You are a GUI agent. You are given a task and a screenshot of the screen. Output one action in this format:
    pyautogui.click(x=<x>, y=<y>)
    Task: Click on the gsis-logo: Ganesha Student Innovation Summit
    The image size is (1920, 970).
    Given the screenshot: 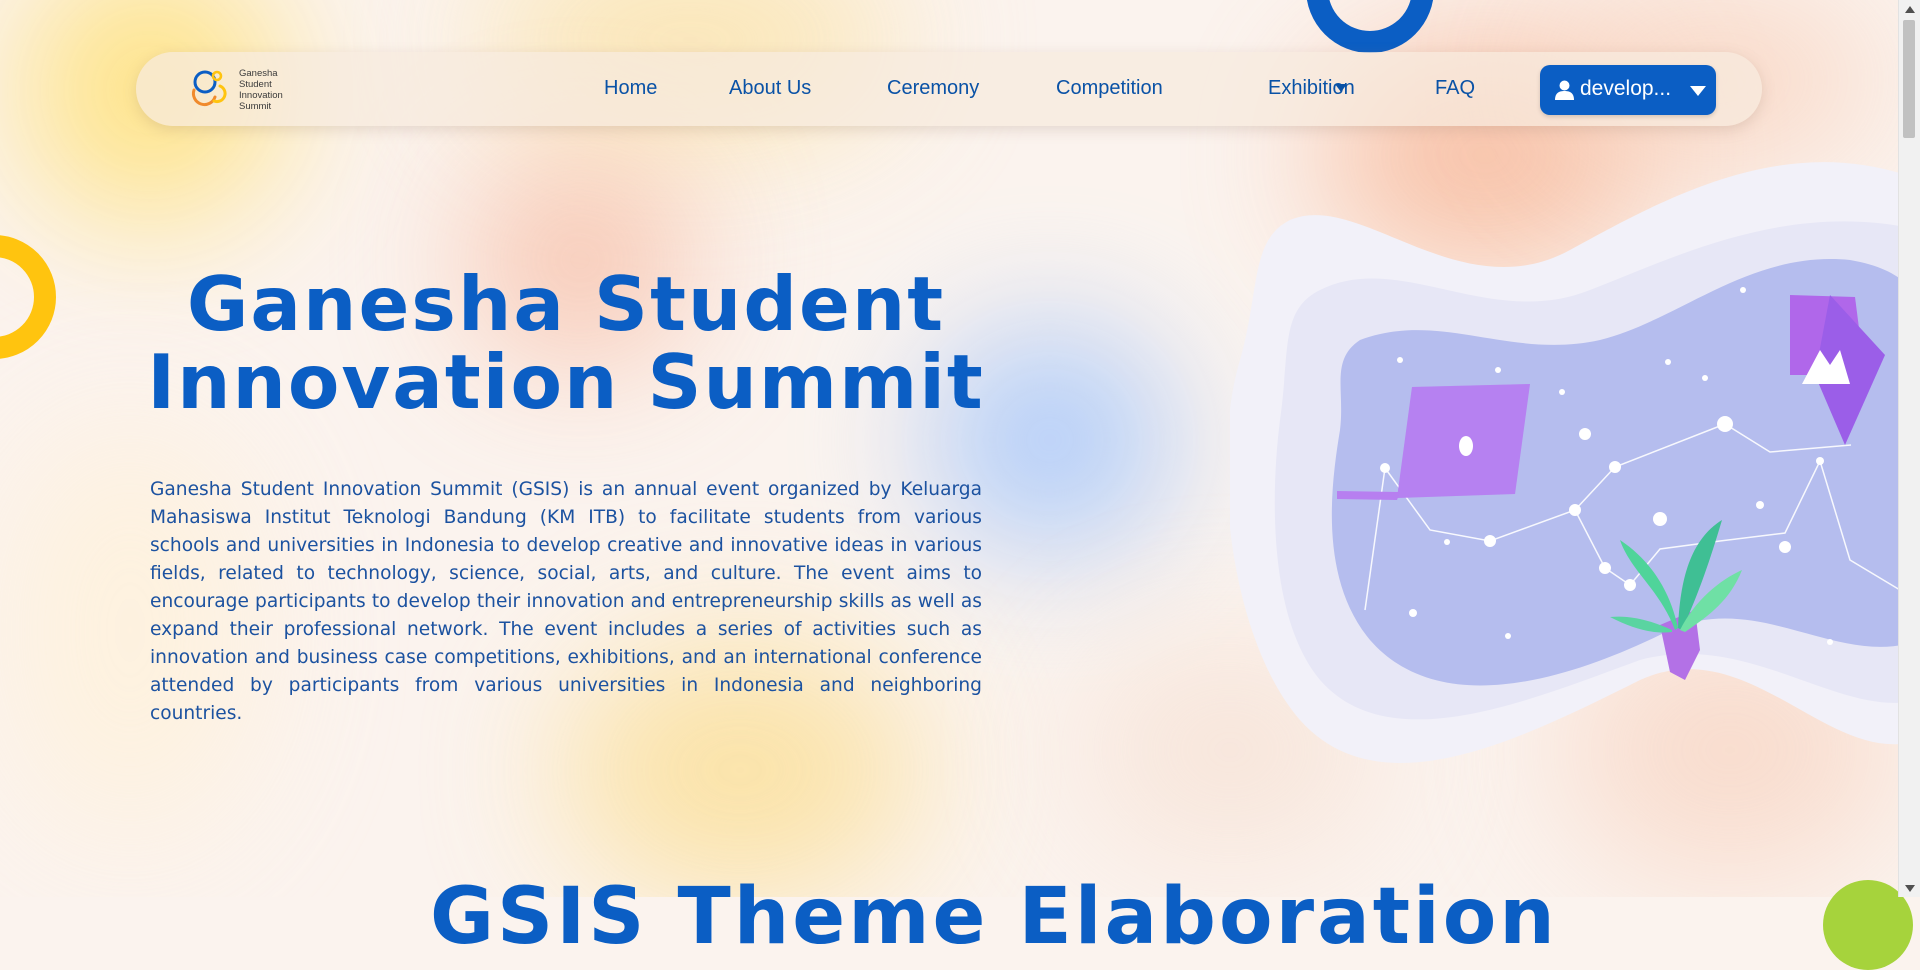 What is the action you would take?
    pyautogui.click(x=243, y=89)
    